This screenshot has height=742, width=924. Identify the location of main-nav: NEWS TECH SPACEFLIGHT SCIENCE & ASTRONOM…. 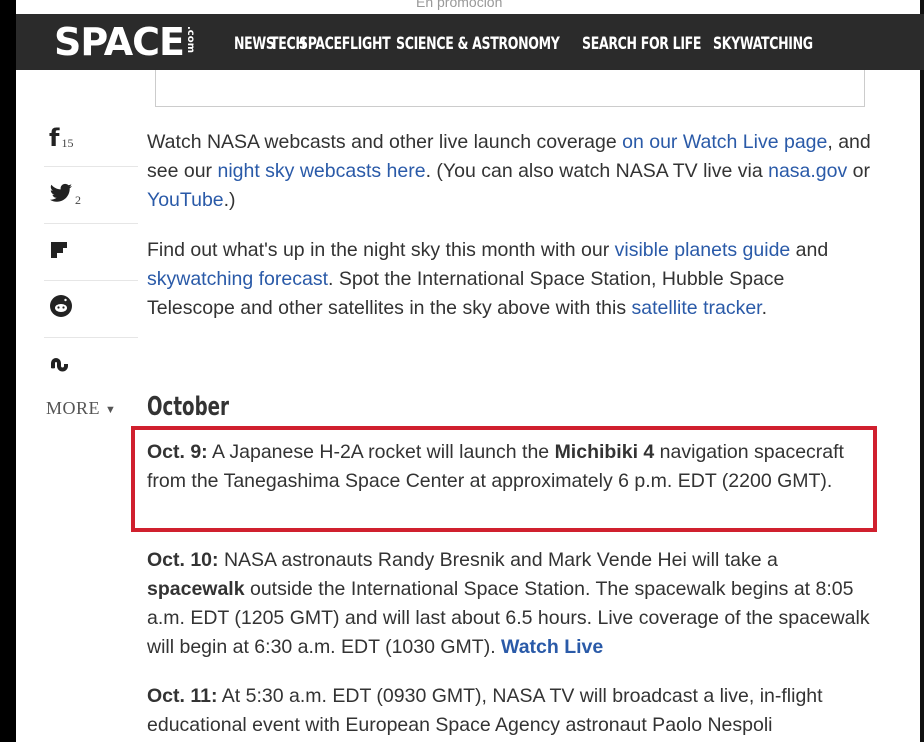
(527, 44).